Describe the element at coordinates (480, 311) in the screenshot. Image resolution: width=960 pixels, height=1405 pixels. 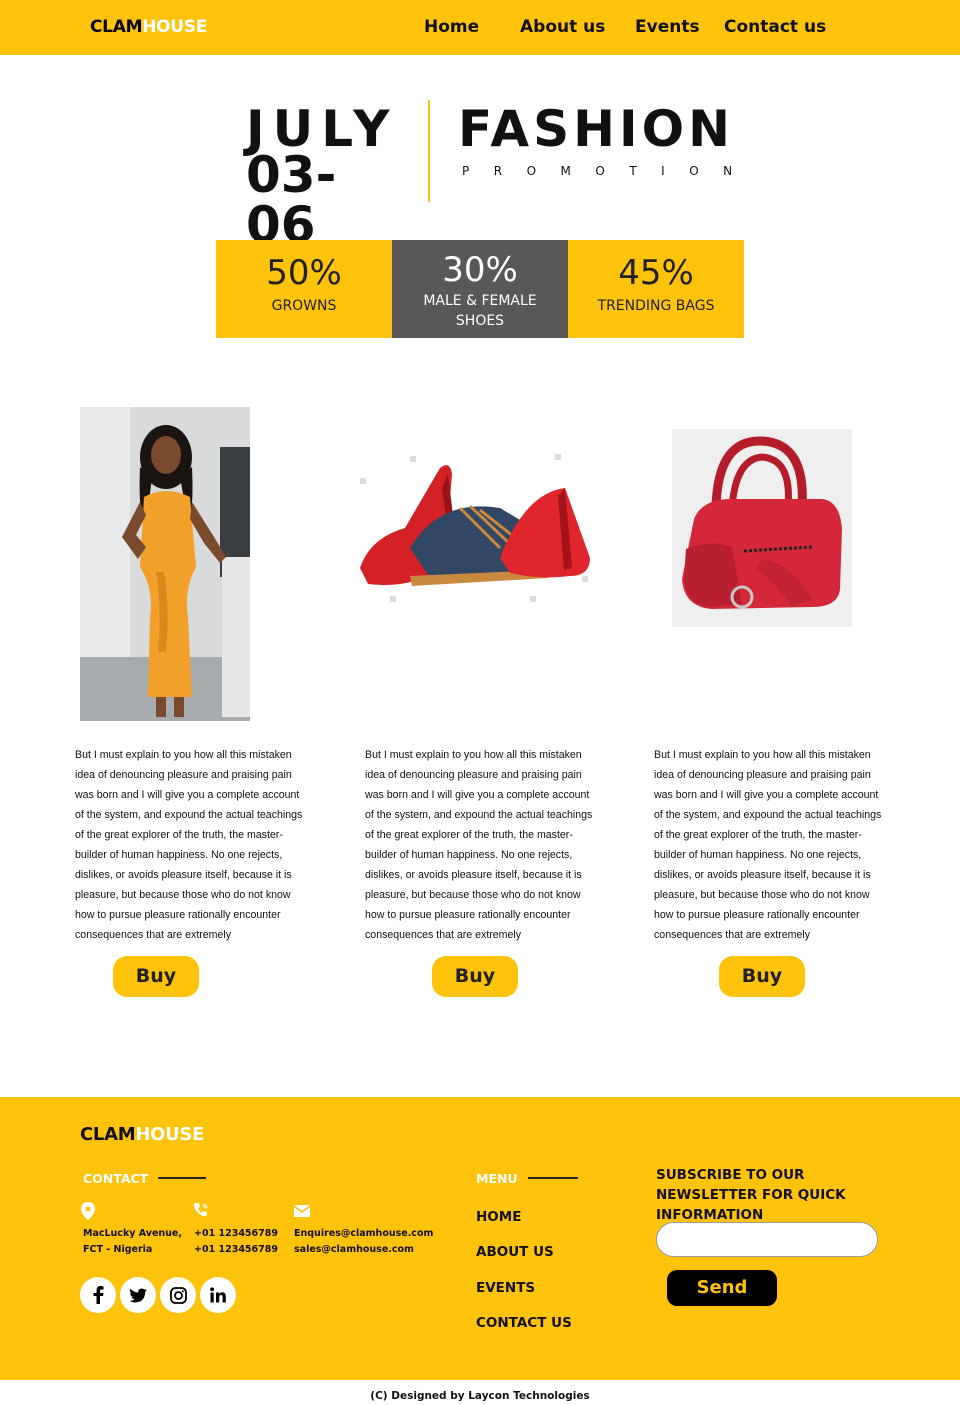
I see `promo-label: MALE & FEMALE SHOES` at that location.